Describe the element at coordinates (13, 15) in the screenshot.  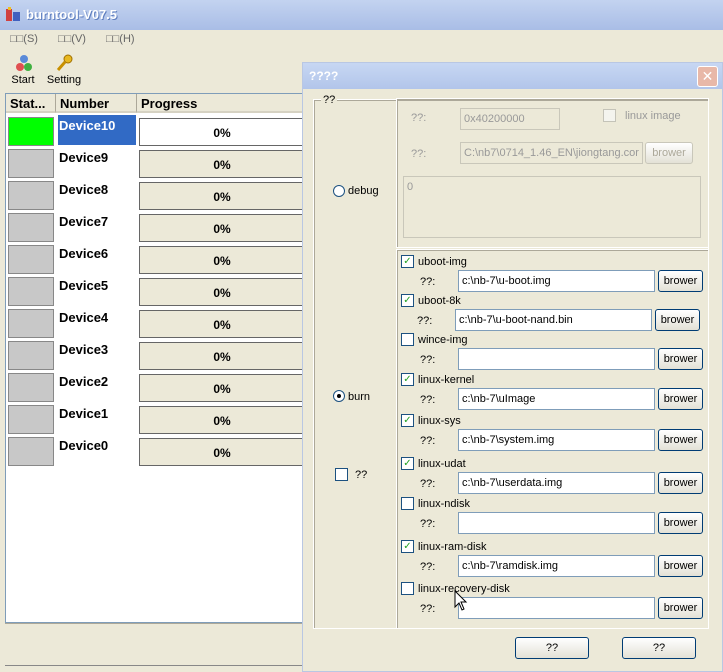
I see `app-icon` at that location.